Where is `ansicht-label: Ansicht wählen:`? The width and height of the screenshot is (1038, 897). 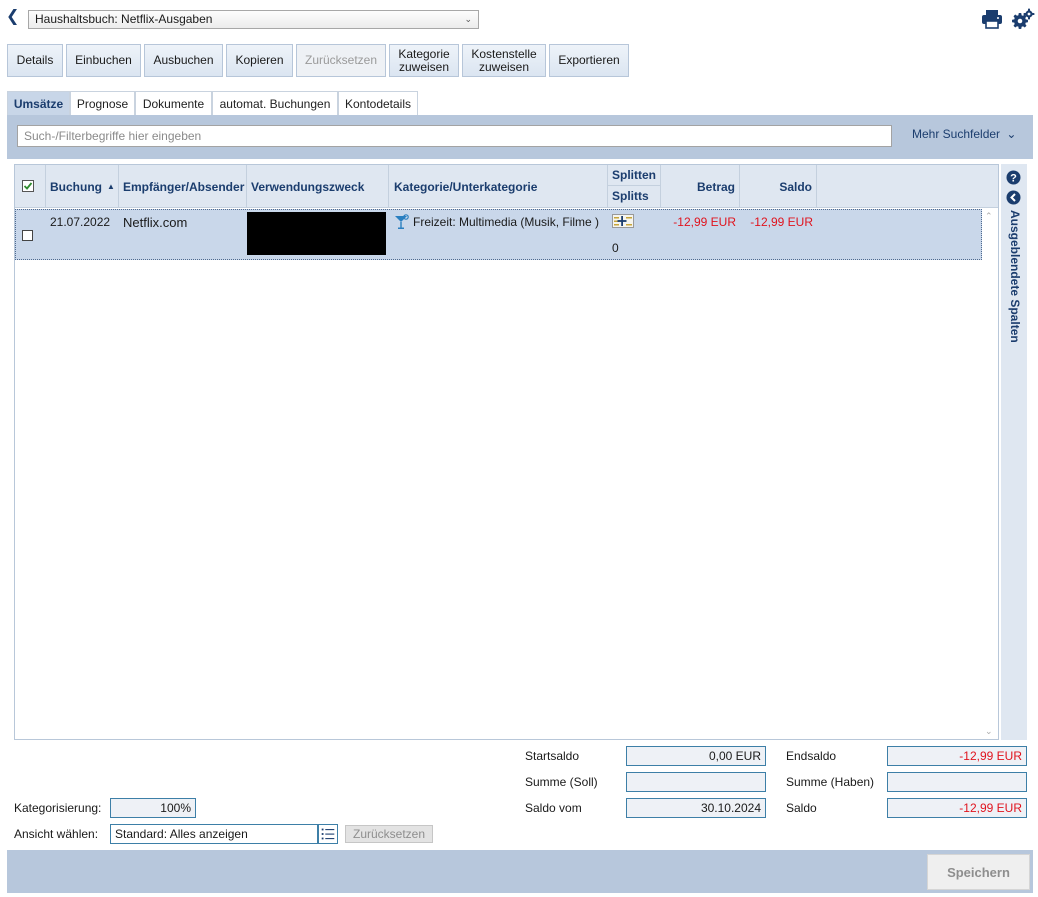 ansicht-label: Ansicht wählen: is located at coordinates (56, 834).